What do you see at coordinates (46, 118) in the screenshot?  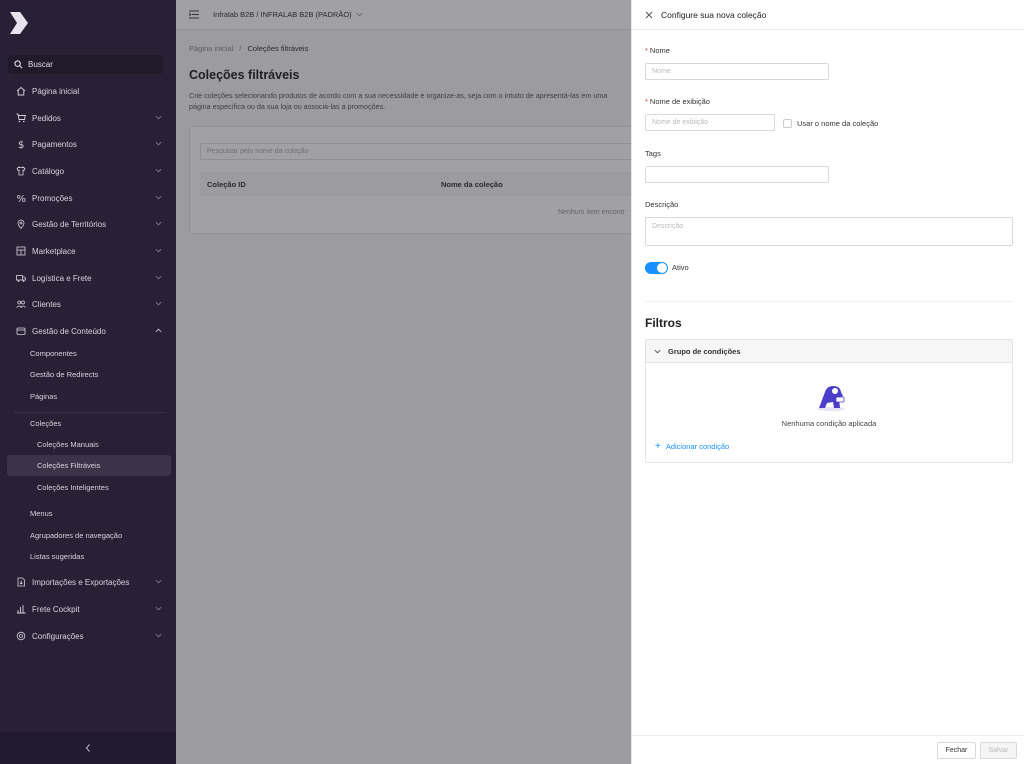 I see `sidebar-item-label: Pedidos` at bounding box center [46, 118].